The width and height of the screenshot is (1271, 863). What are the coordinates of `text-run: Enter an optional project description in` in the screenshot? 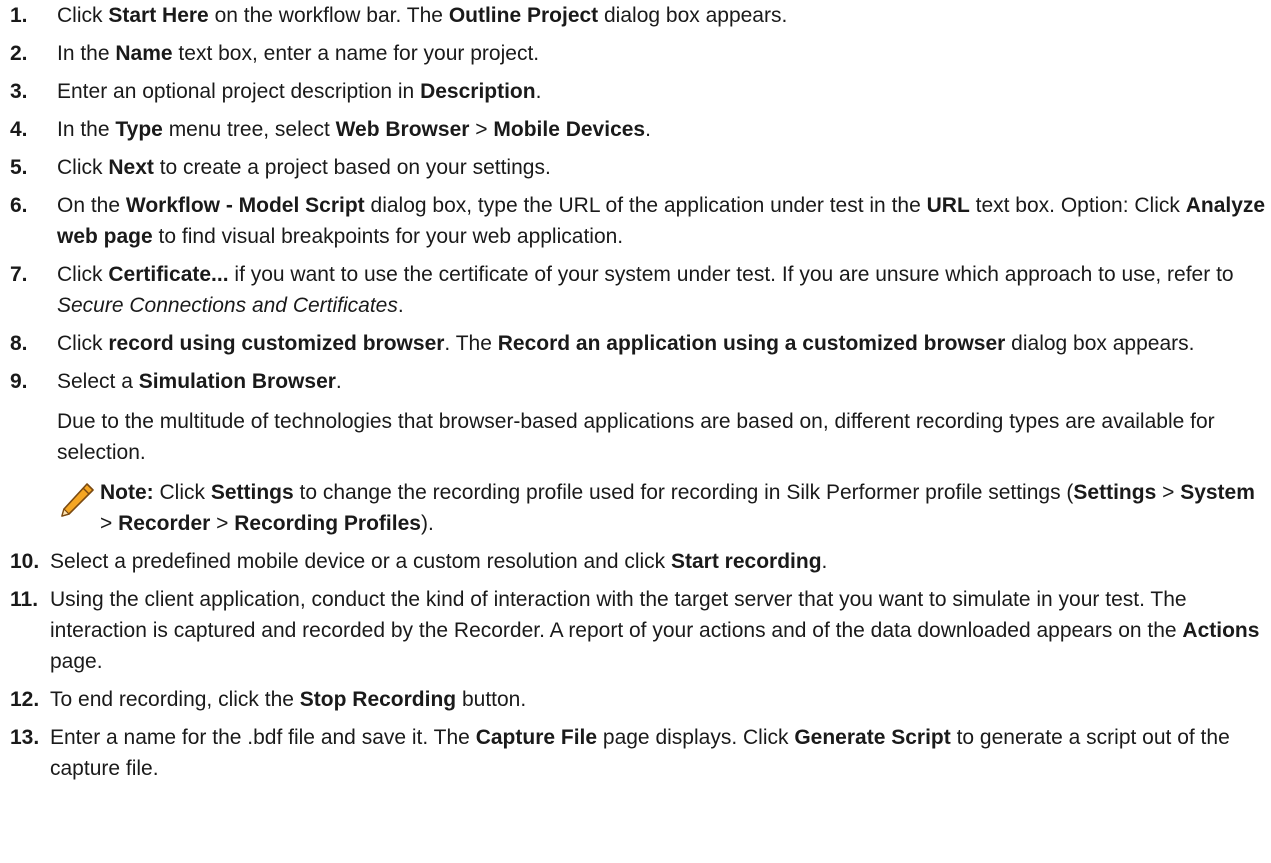 It's located at (239, 91).